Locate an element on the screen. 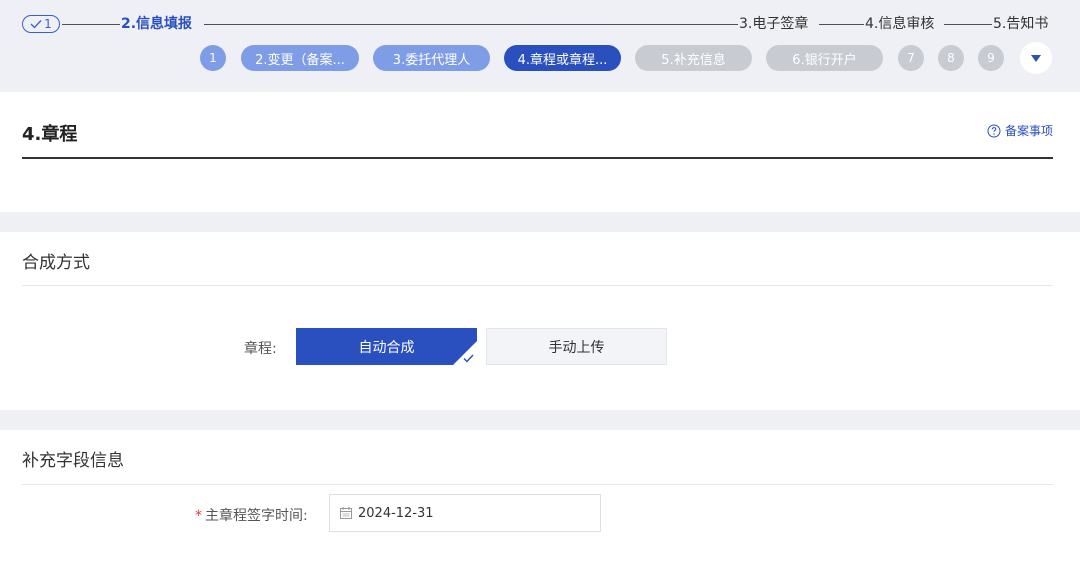 Image resolution: width=1080 pixels, height=571 pixels. question-icon is located at coordinates (994, 130).